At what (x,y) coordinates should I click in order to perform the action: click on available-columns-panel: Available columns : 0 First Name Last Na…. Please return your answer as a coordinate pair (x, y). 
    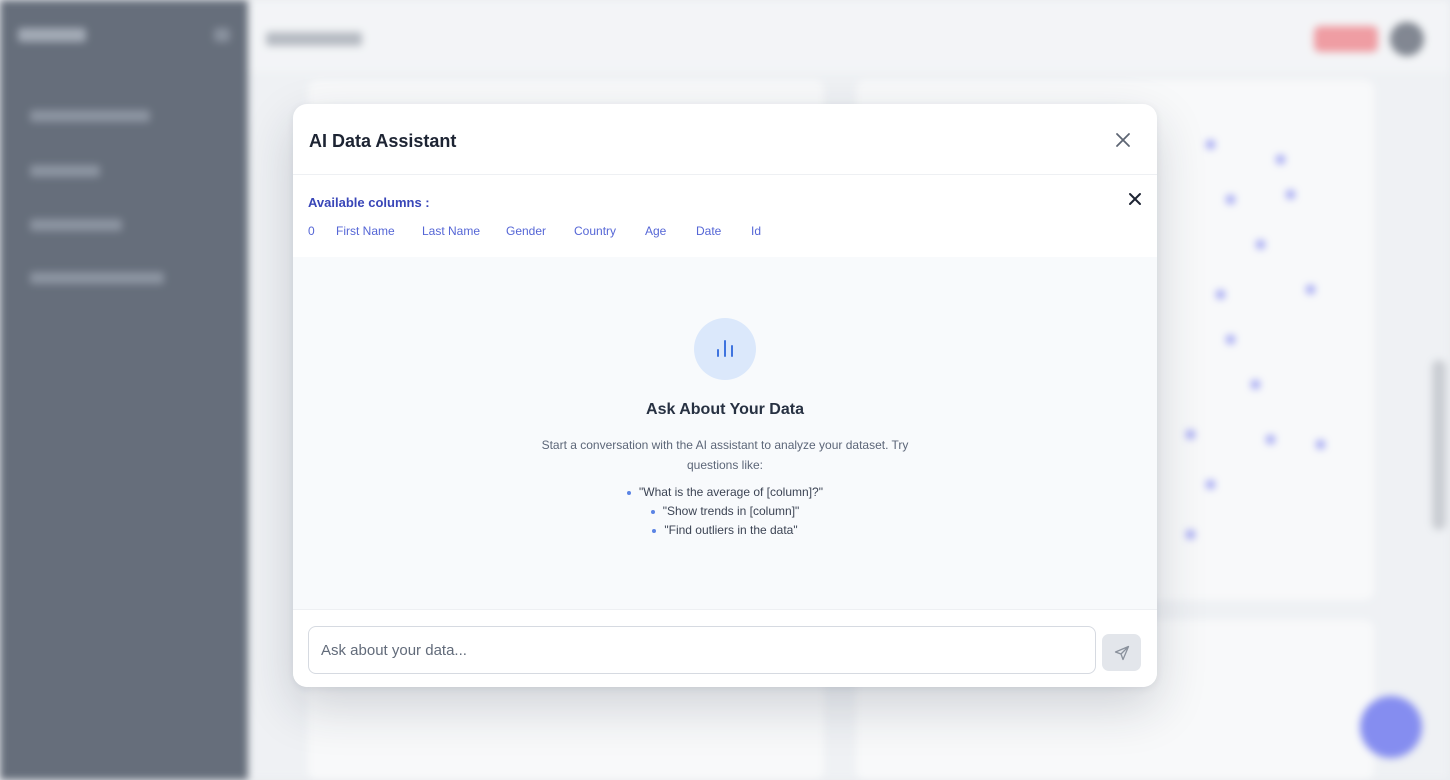
    Looking at the image, I should click on (725, 216).